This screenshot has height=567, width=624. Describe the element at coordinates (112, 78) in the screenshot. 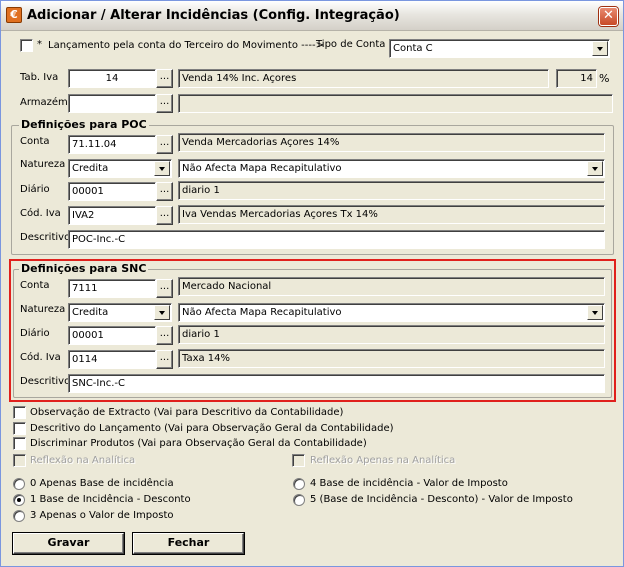

I see `tab-iva-input: 14` at that location.